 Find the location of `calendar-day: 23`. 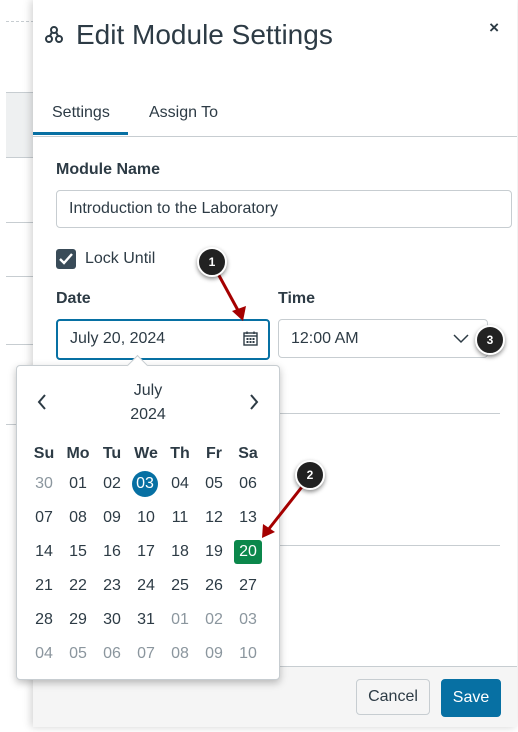

calendar-day: 23 is located at coordinates (112, 586).